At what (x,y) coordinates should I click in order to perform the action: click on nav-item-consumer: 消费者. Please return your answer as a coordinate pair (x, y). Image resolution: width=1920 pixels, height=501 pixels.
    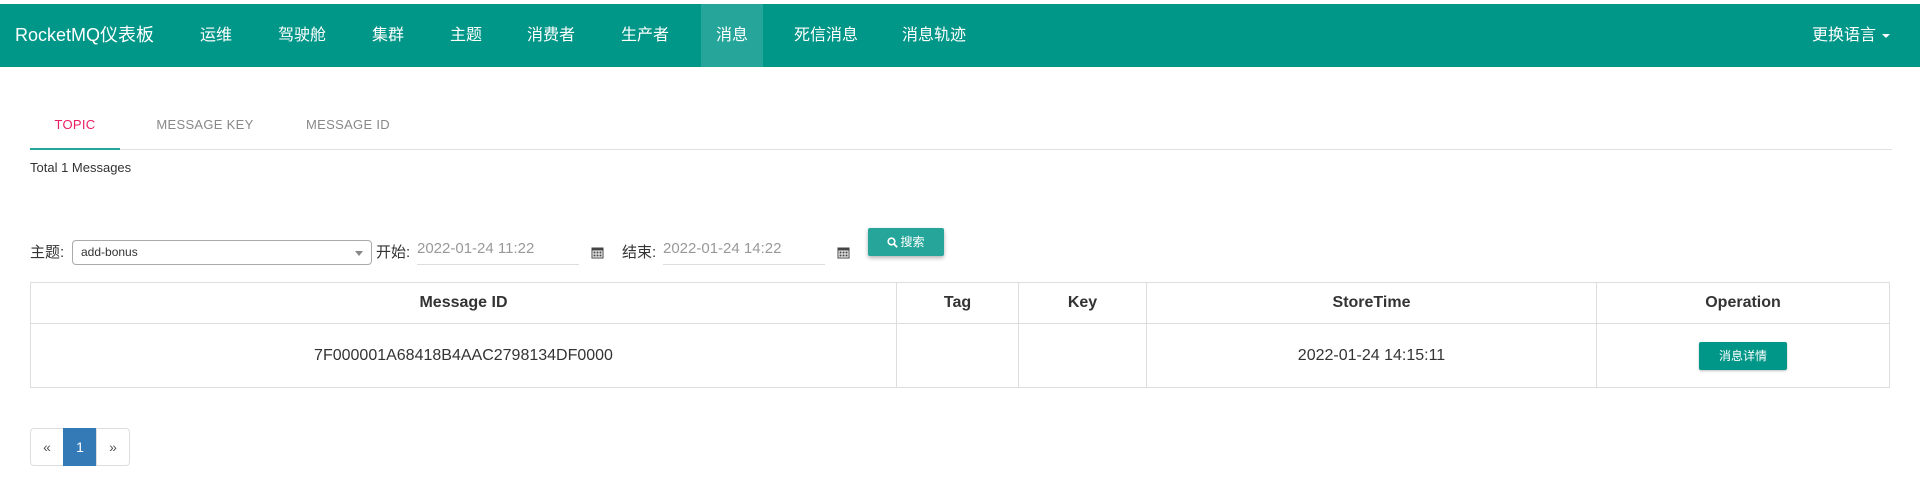
    Looking at the image, I should click on (551, 35).